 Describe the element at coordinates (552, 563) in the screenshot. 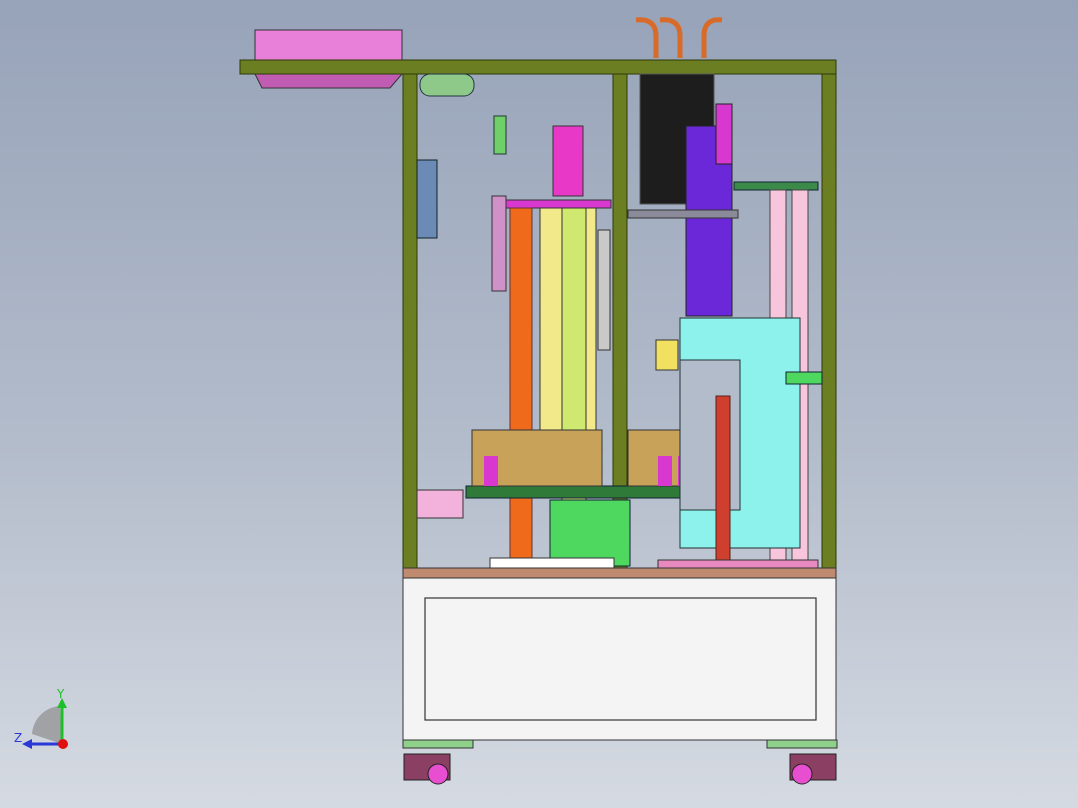

I see `white-feet-plate` at that location.